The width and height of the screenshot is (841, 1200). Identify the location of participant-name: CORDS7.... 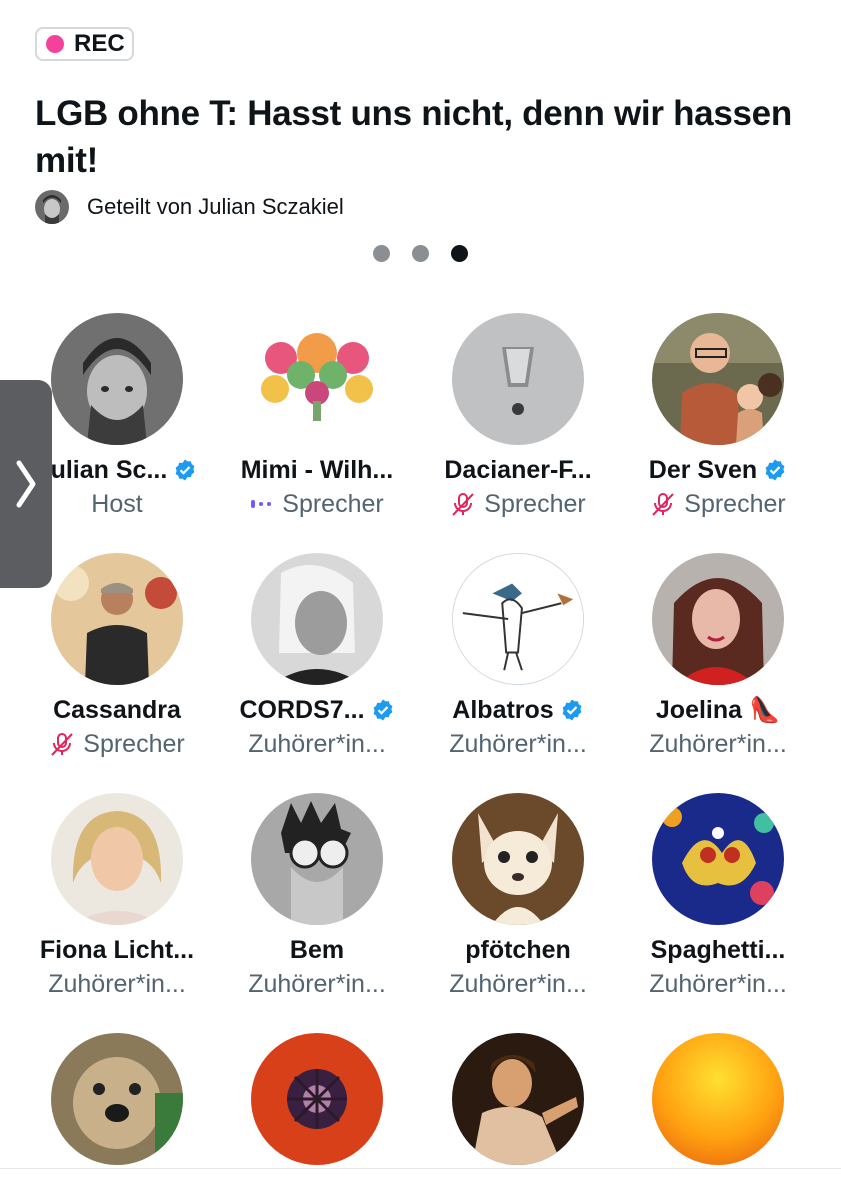
(302, 709).